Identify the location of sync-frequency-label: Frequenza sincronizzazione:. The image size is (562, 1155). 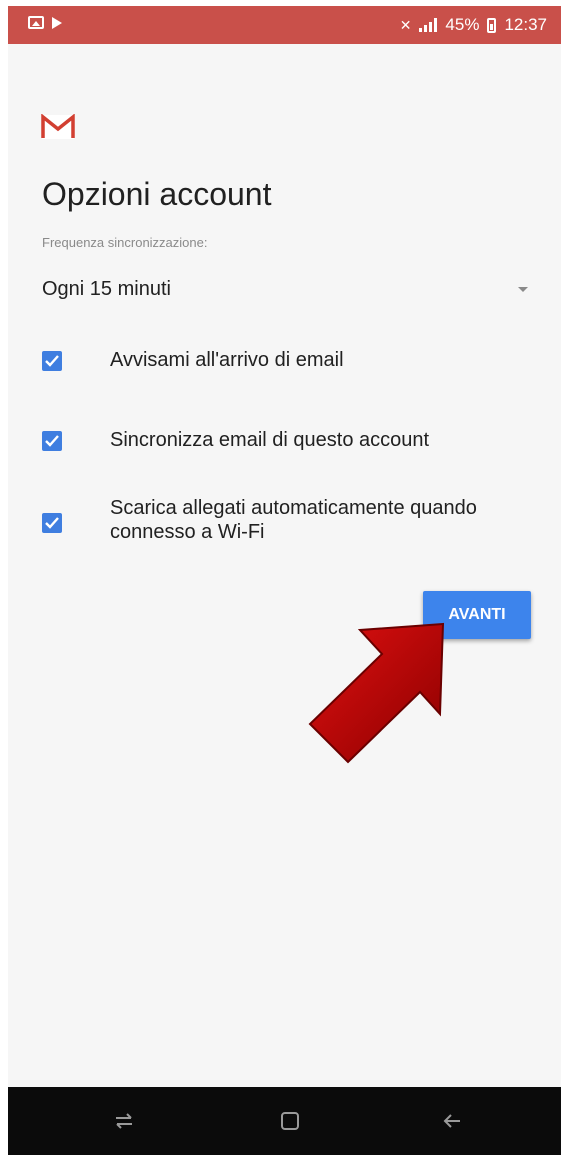
(125, 242).